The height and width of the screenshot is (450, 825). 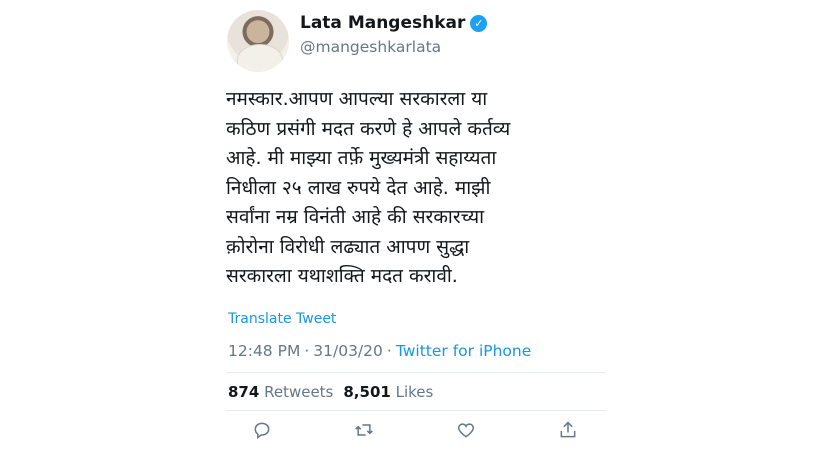 I want to click on heart-icon, so click(x=466, y=430).